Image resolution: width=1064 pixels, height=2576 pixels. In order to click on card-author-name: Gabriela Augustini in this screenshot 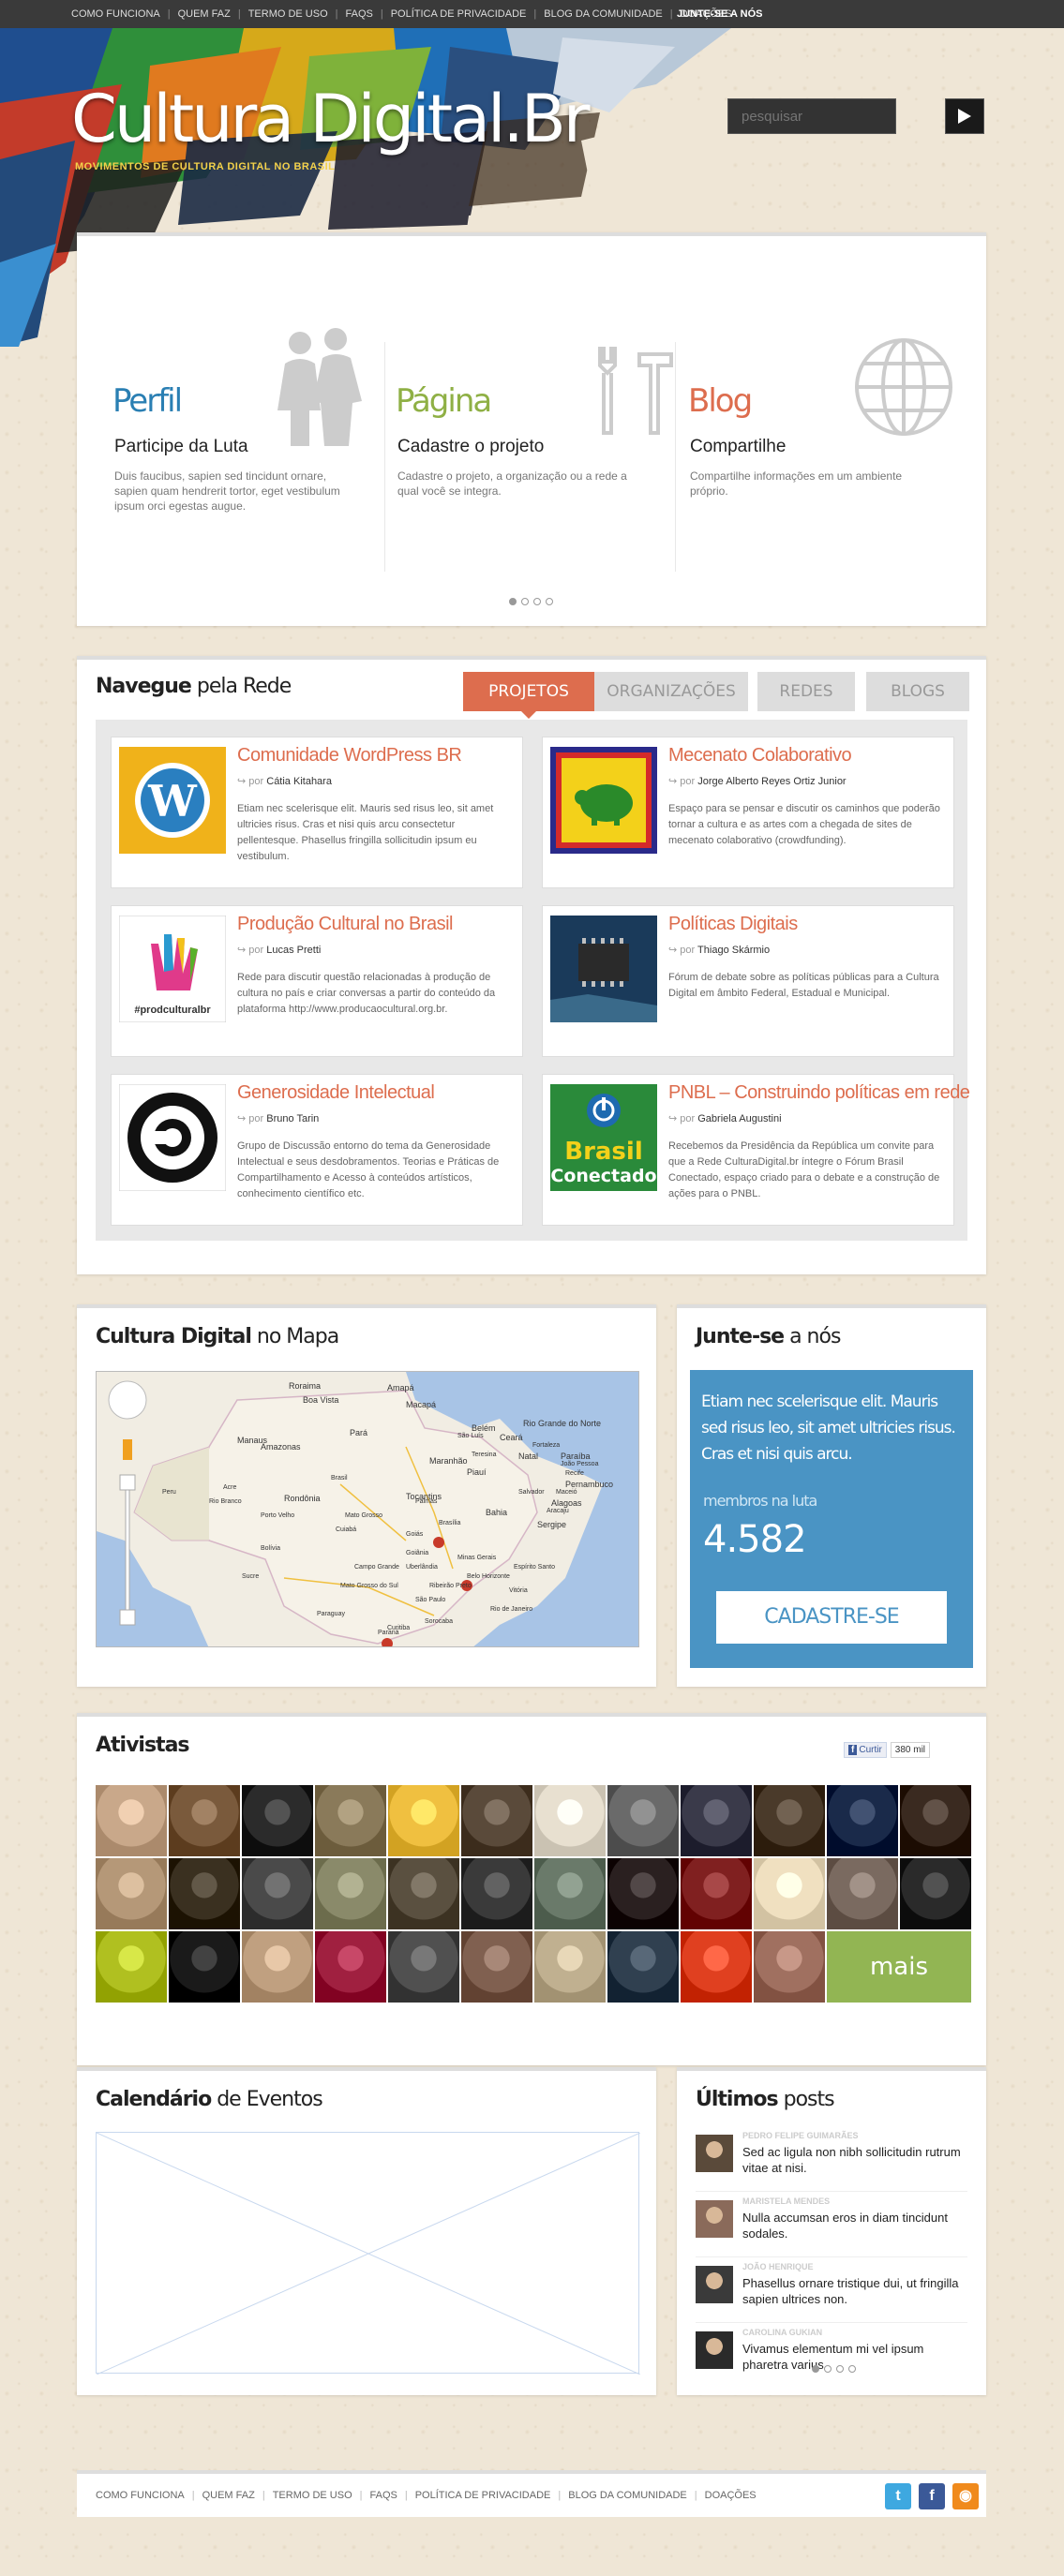, I will do `click(739, 1118)`.